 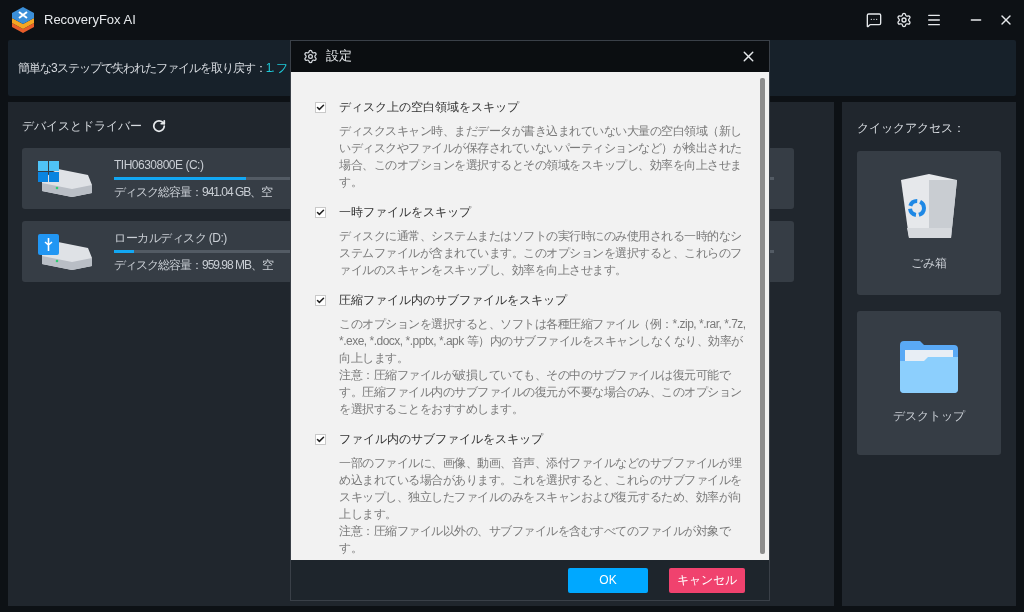 I want to click on quick-access-tile: ごみ箱, so click(x=929, y=223).